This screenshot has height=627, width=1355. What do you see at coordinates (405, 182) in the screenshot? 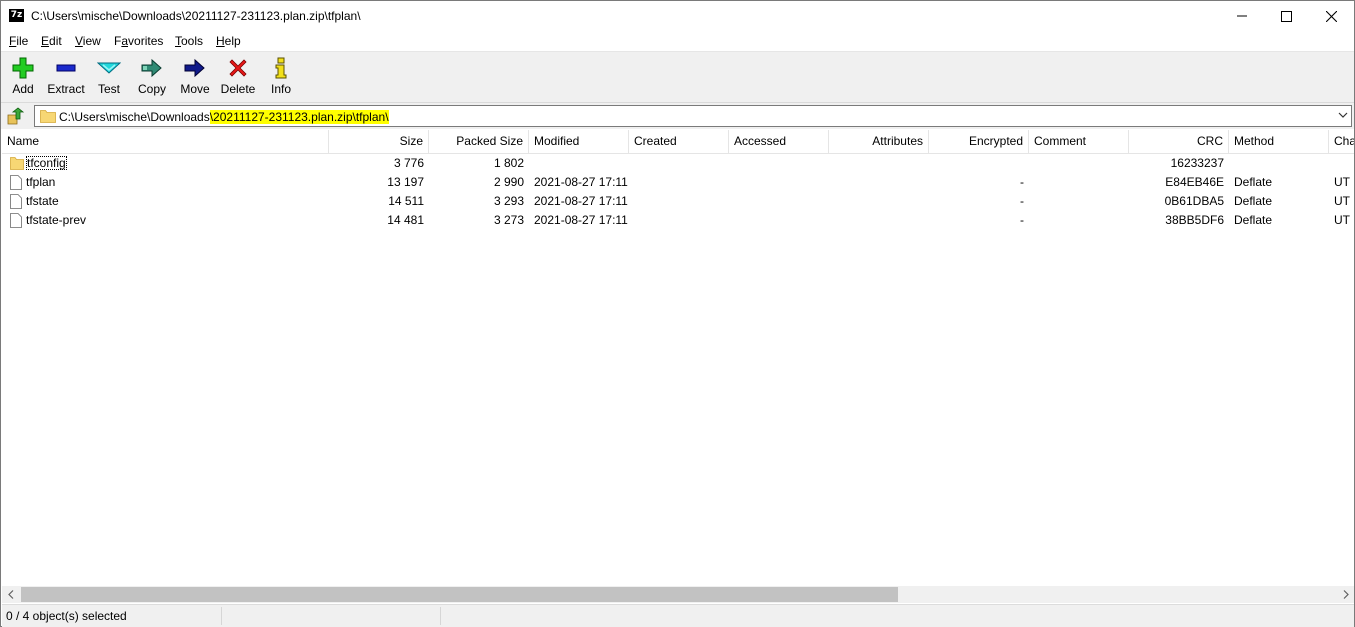
I see `row-size: 13 197` at bounding box center [405, 182].